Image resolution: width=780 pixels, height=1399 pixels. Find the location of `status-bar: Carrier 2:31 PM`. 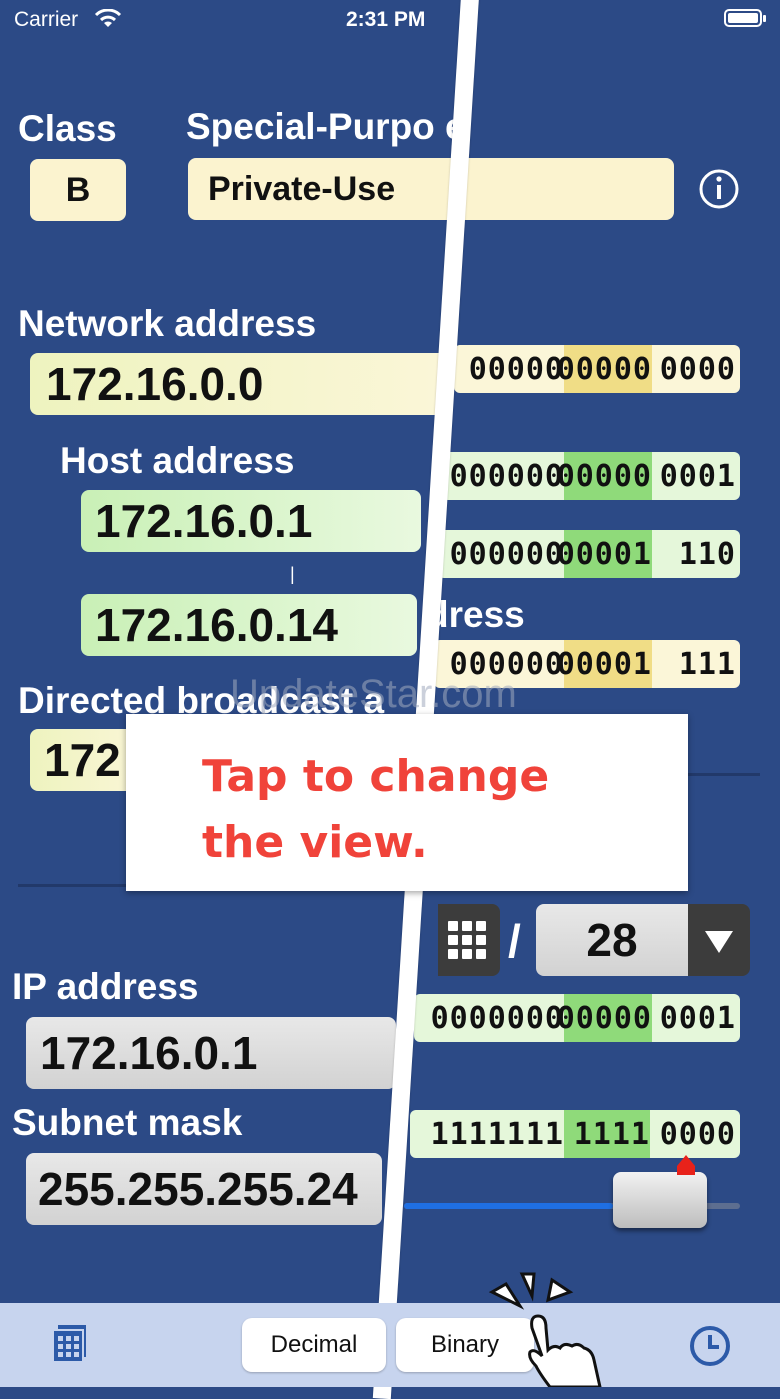

status-bar: Carrier 2:31 PM is located at coordinates (390, 20).